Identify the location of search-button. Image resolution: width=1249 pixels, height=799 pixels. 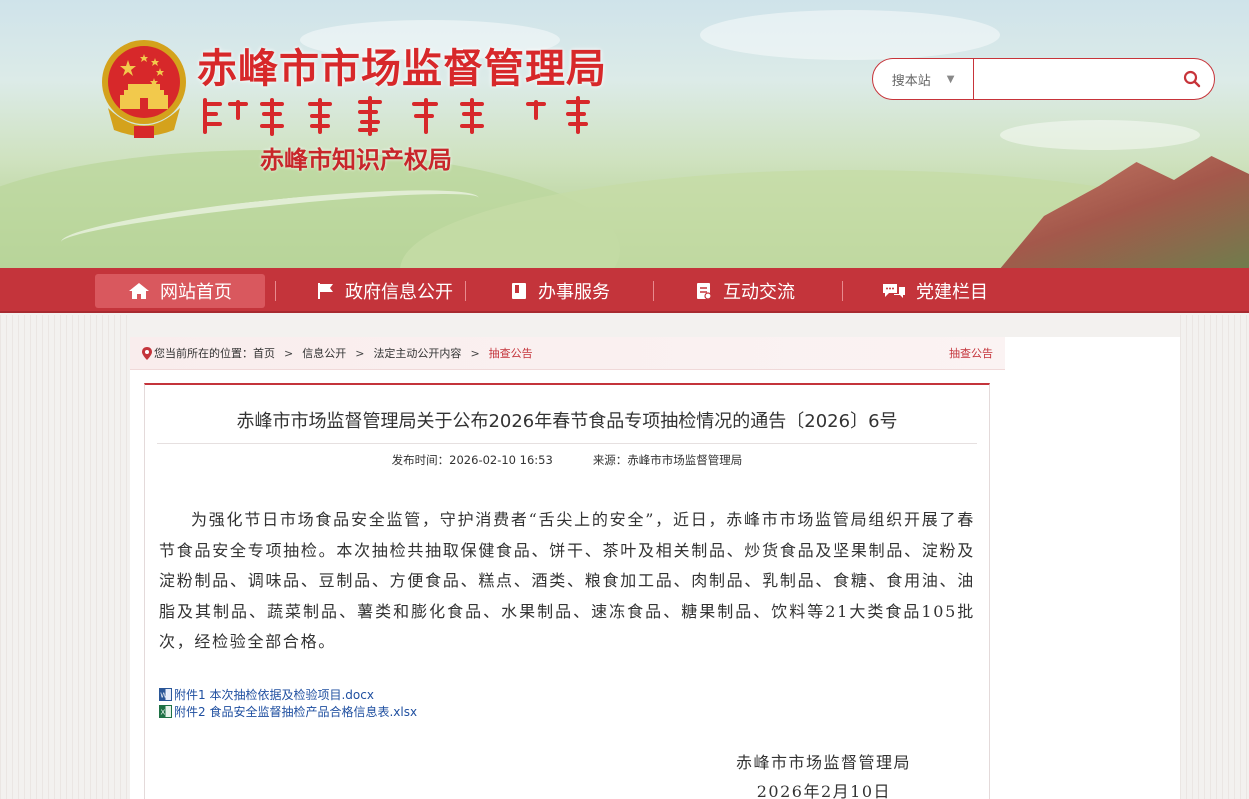
(1192, 79).